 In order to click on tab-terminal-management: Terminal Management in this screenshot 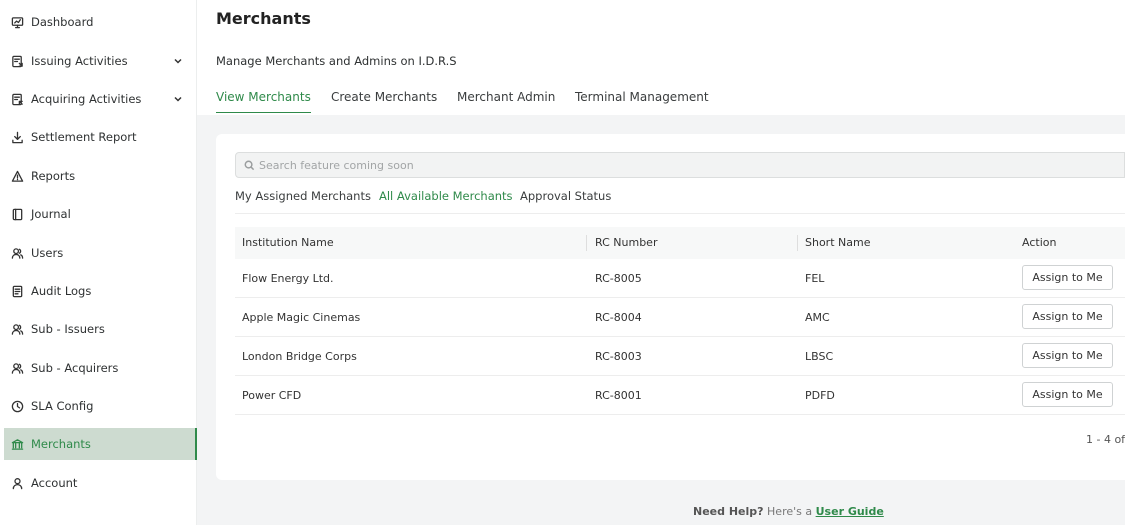, I will do `click(642, 101)`.